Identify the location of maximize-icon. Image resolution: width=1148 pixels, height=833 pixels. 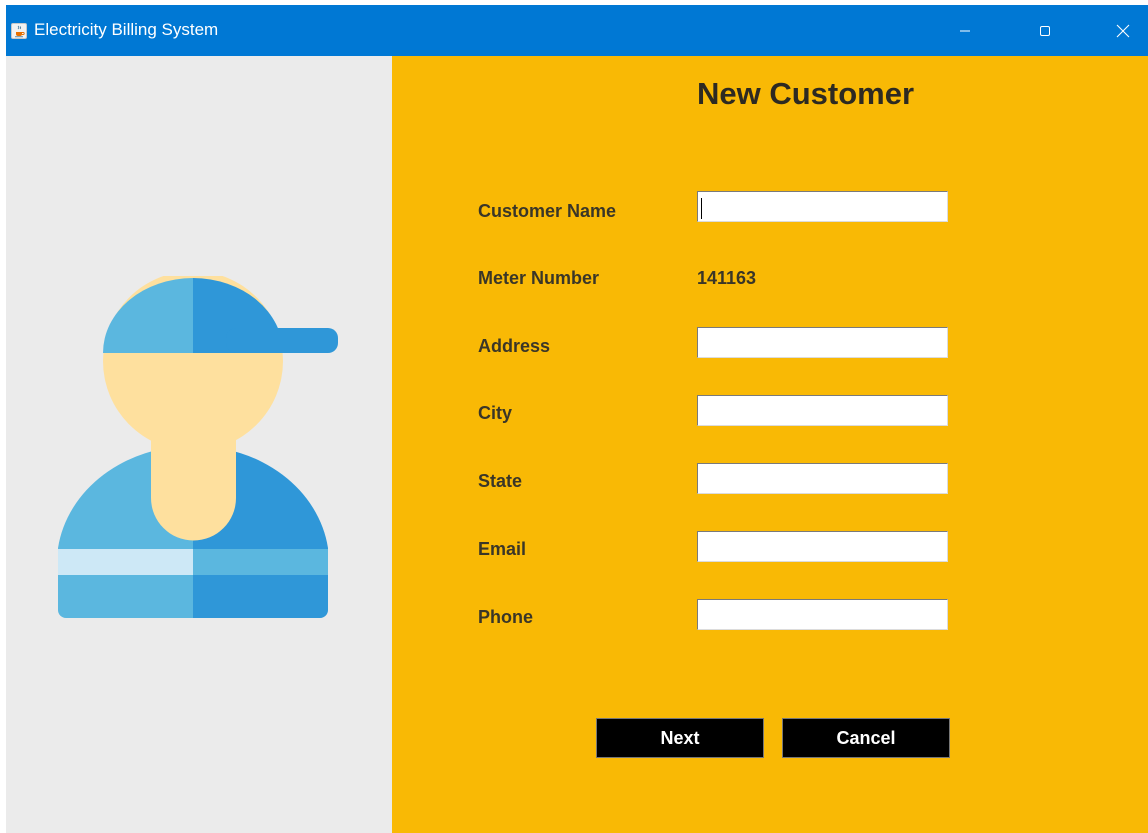
(1045, 30).